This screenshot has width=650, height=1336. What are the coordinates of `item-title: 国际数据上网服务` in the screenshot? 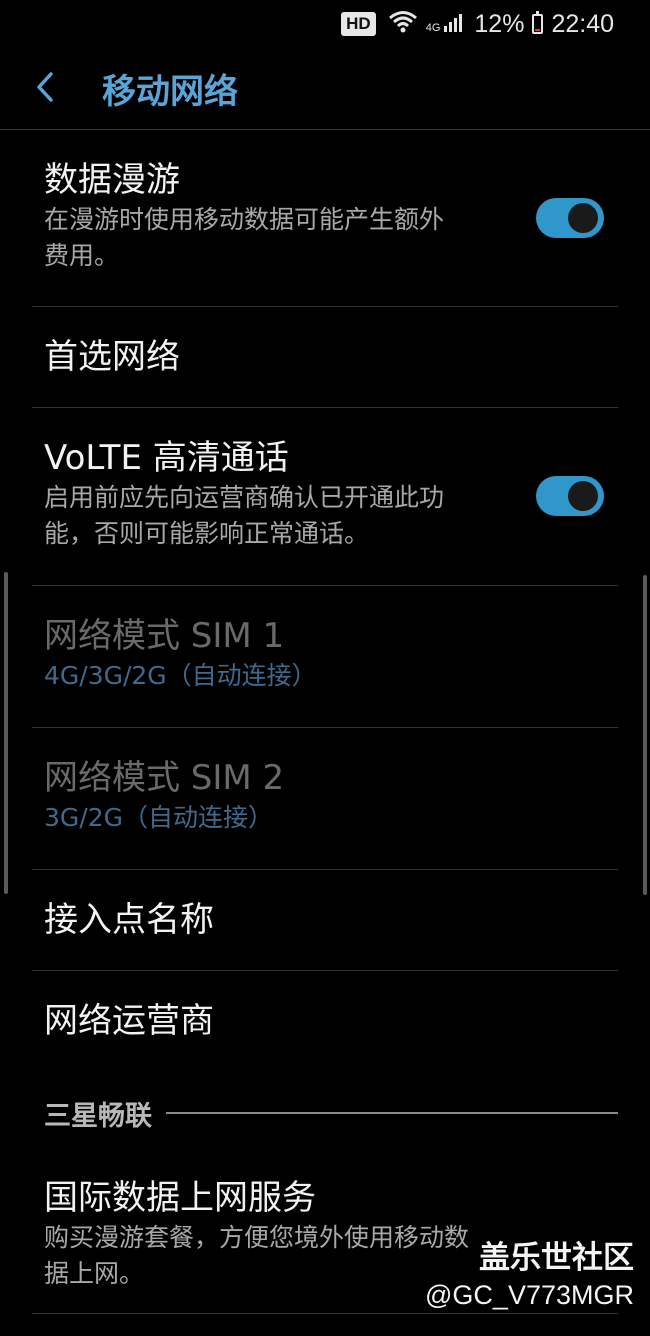 It's located at (180, 1198).